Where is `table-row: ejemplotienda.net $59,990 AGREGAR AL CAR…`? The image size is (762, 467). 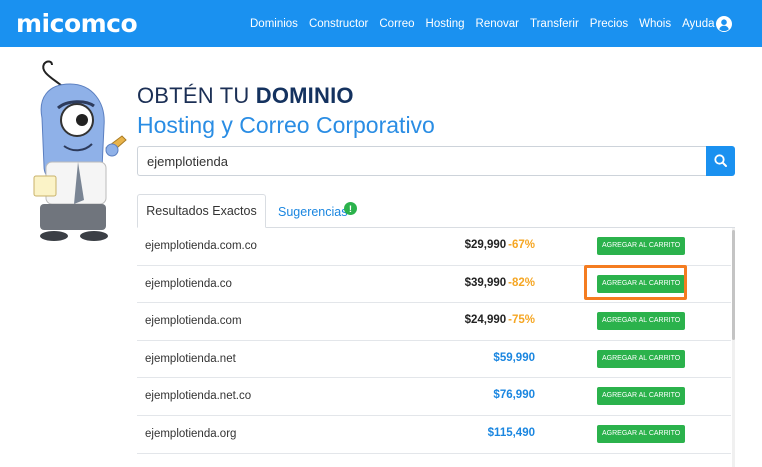
table-row: ejemplotienda.net $59,990 AGREGAR AL CAR… is located at coordinates (434, 360).